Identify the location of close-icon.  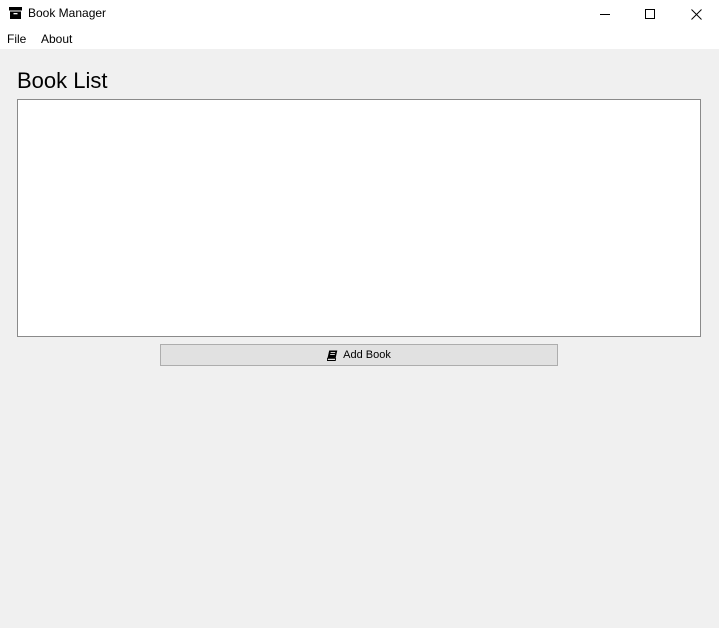
(696, 14).